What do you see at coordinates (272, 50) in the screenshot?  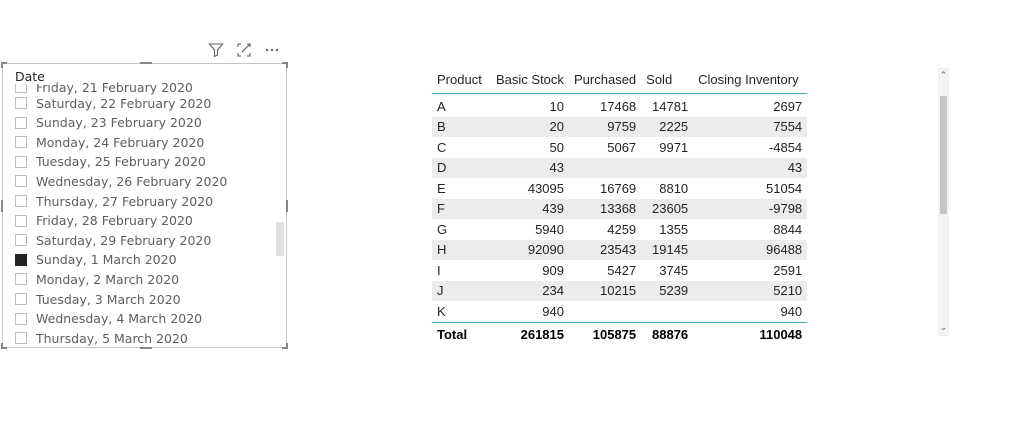 I see `more-options-icon` at bounding box center [272, 50].